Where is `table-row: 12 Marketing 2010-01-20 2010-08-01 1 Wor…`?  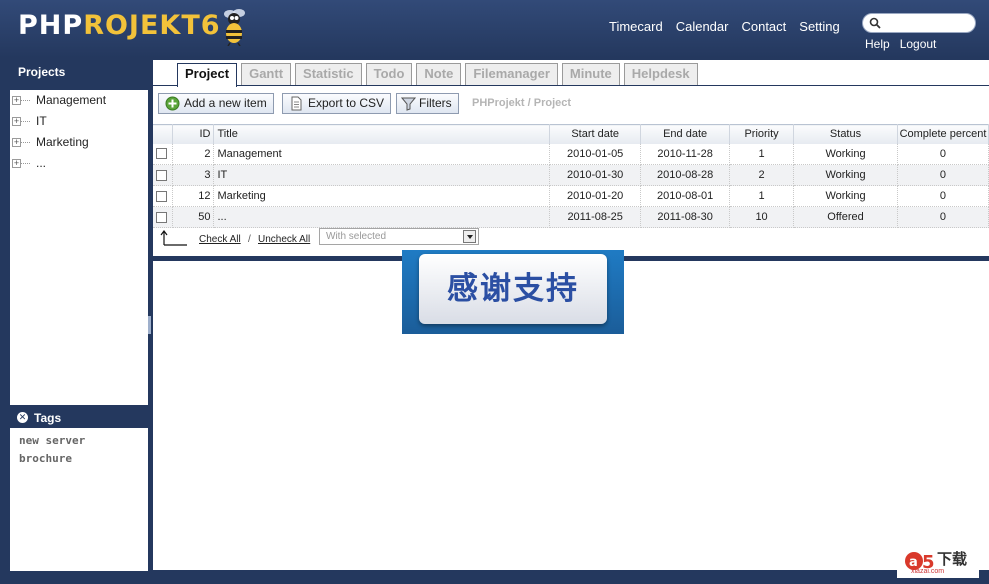
table-row: 12 Marketing 2010-01-20 2010-08-01 1 Wor… is located at coordinates (571, 196).